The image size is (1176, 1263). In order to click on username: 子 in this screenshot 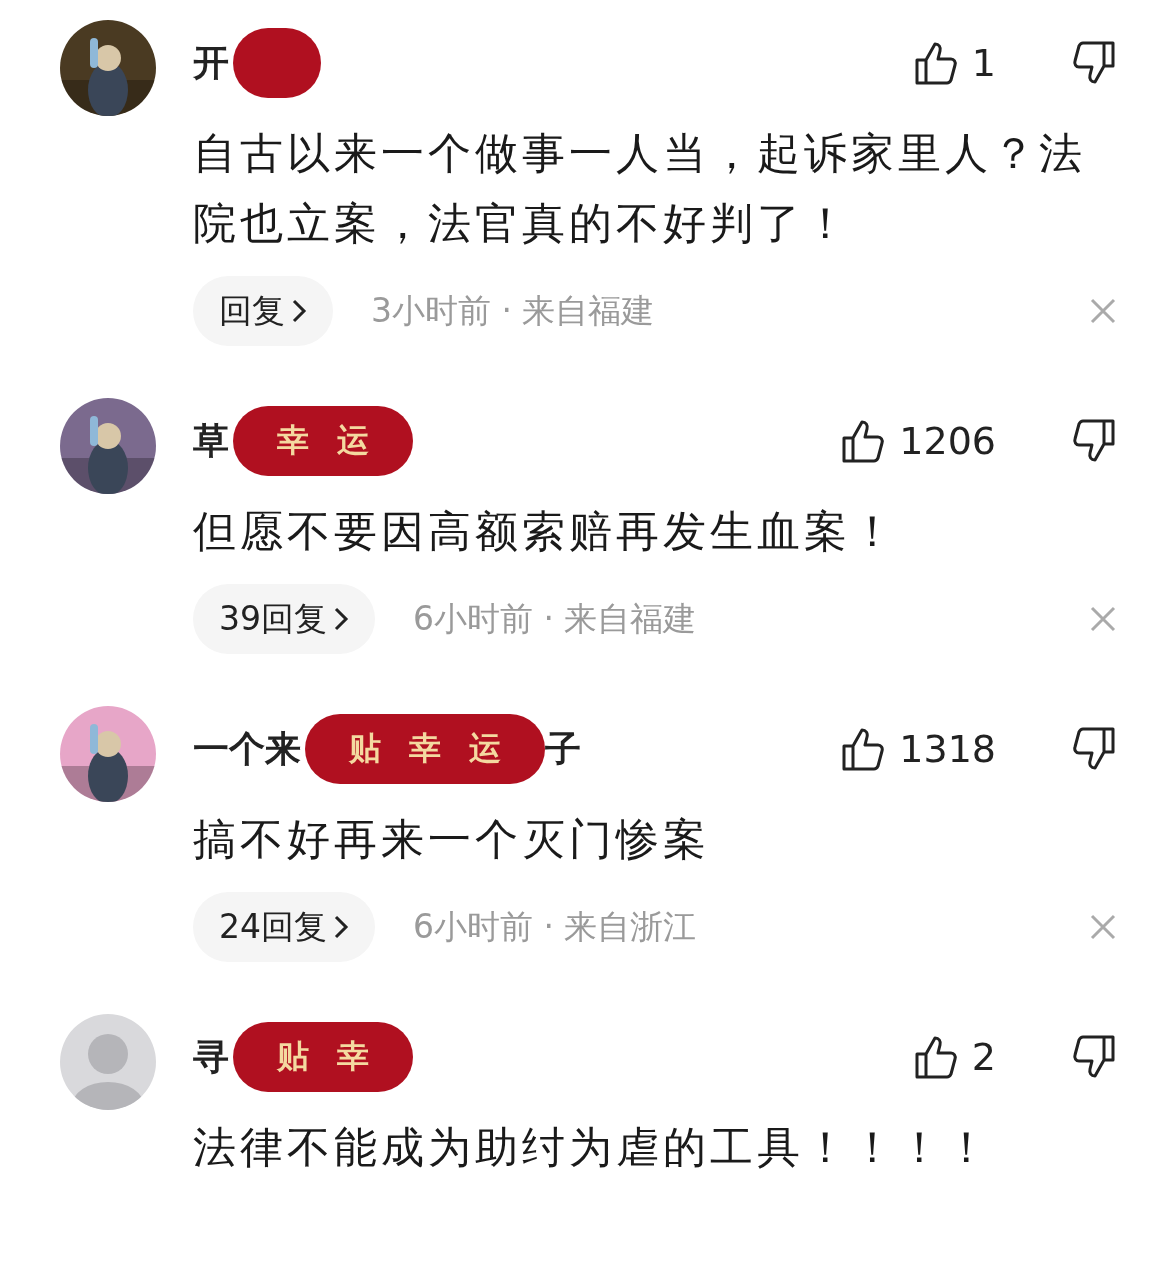, I will do `click(563, 749)`.